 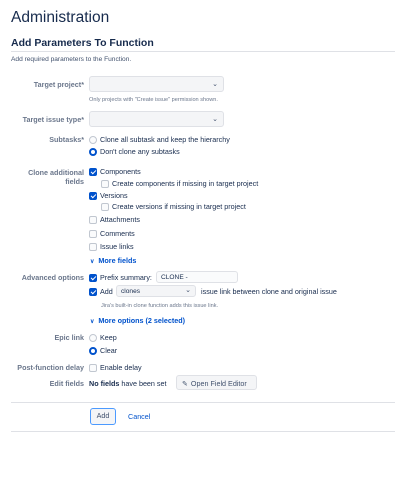 What do you see at coordinates (197, 277) in the screenshot?
I see `prefix-summary-input: CLONE -` at bounding box center [197, 277].